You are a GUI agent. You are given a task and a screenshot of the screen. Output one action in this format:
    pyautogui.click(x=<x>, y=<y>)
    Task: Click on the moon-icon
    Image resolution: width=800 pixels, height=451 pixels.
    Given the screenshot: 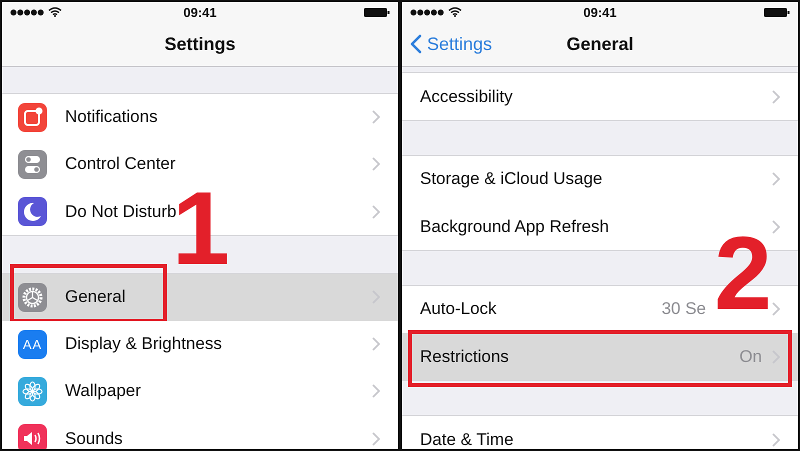 What is the action you would take?
    pyautogui.click(x=32, y=211)
    